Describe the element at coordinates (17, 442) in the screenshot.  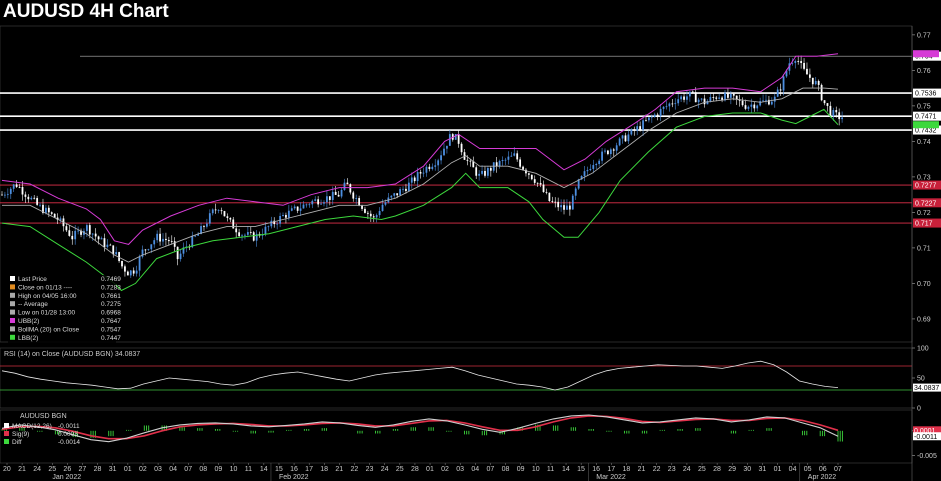
I see `macd-legend-label: Diff` at that location.